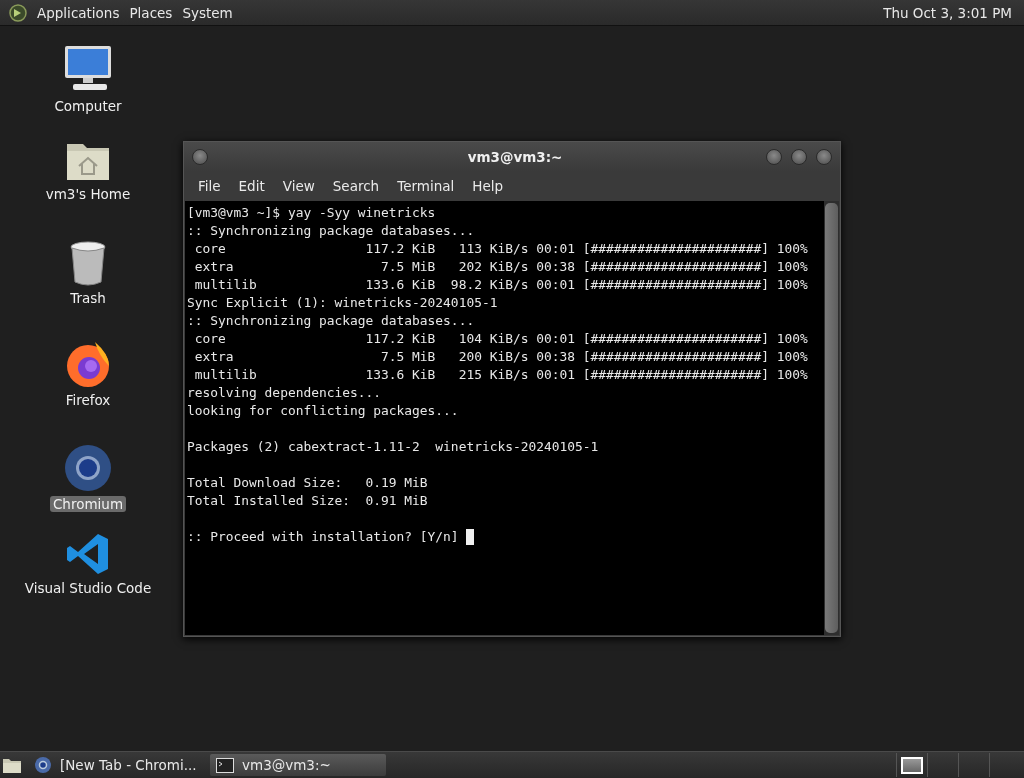  Describe the element at coordinates (88, 298) in the screenshot. I see `desktop-icon-label: Trash` at that location.